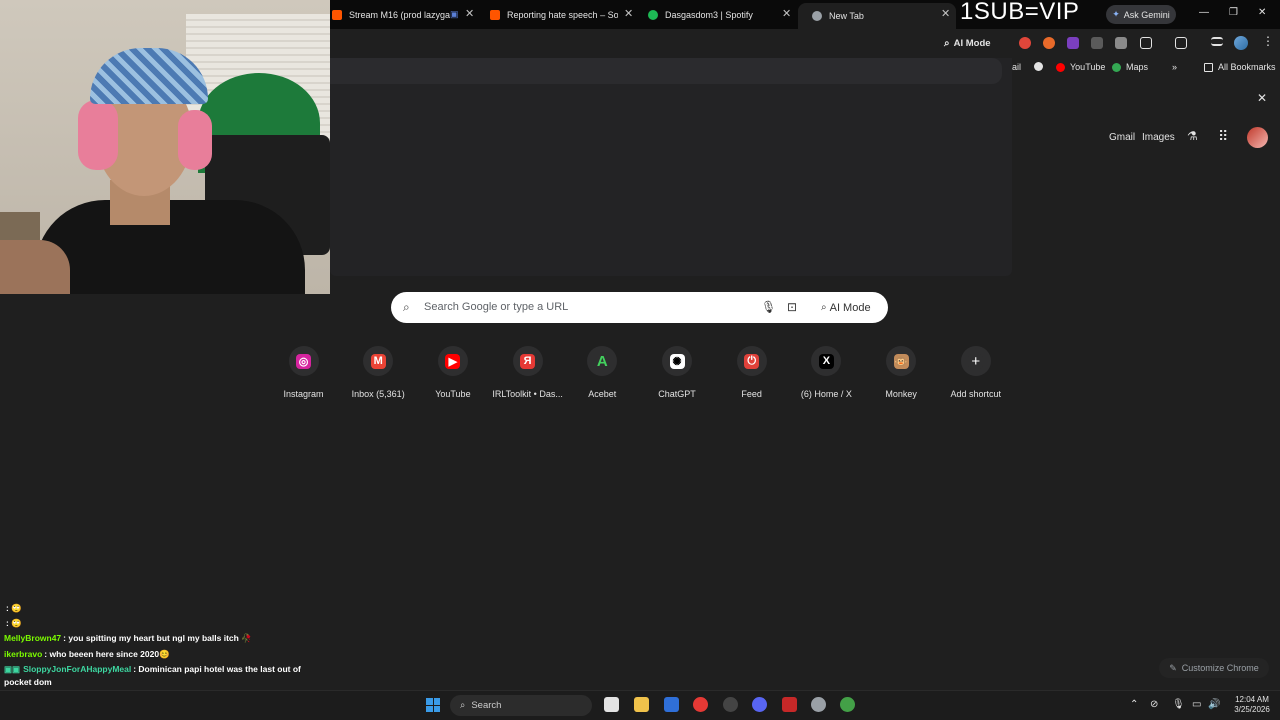 Image resolution: width=1280 pixels, height=720 pixels. Describe the element at coordinates (752, 361) in the screenshot. I see `feed-icon: ⏻` at that location.